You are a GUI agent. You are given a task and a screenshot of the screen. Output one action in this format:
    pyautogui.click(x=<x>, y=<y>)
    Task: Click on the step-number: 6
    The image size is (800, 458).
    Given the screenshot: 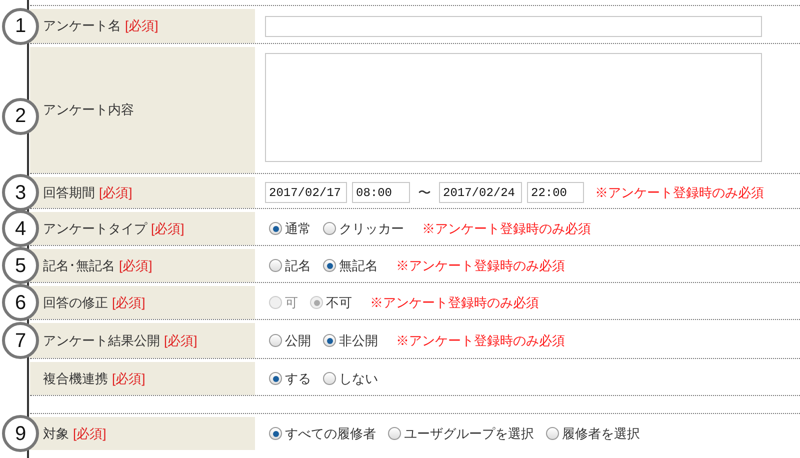 What is the action you would take?
    pyautogui.click(x=20, y=302)
    